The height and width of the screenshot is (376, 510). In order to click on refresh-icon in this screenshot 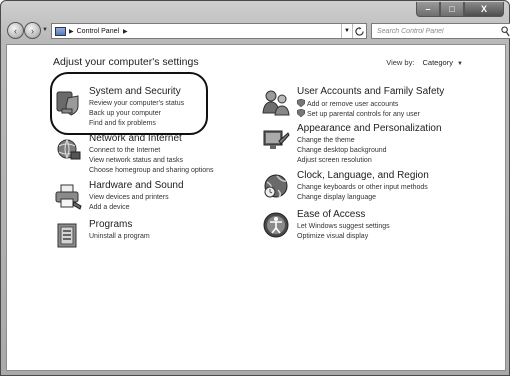, I will do `click(359, 31)`.